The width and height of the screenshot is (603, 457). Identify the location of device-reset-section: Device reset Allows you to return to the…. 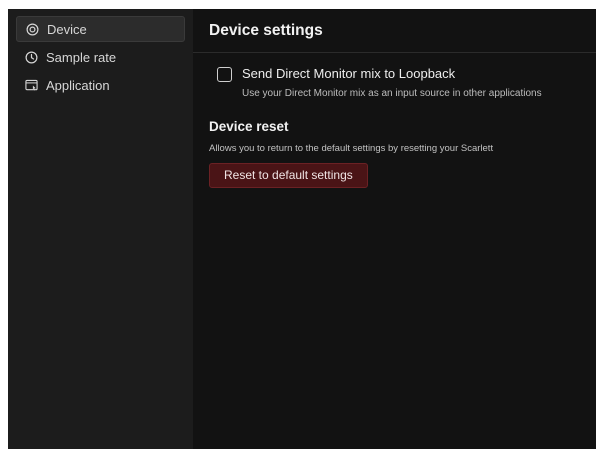
(351, 153).